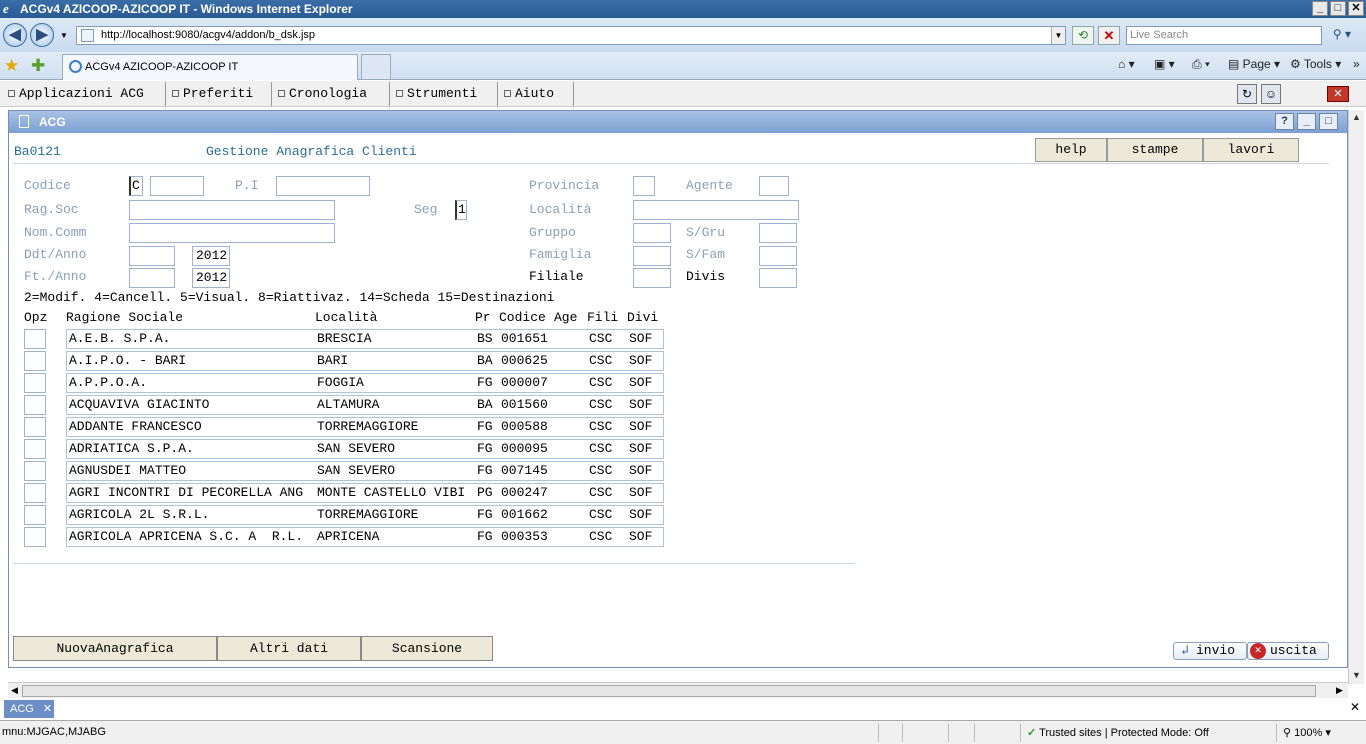  What do you see at coordinates (136, 186) in the screenshot?
I see `codice-prefix-input: C` at bounding box center [136, 186].